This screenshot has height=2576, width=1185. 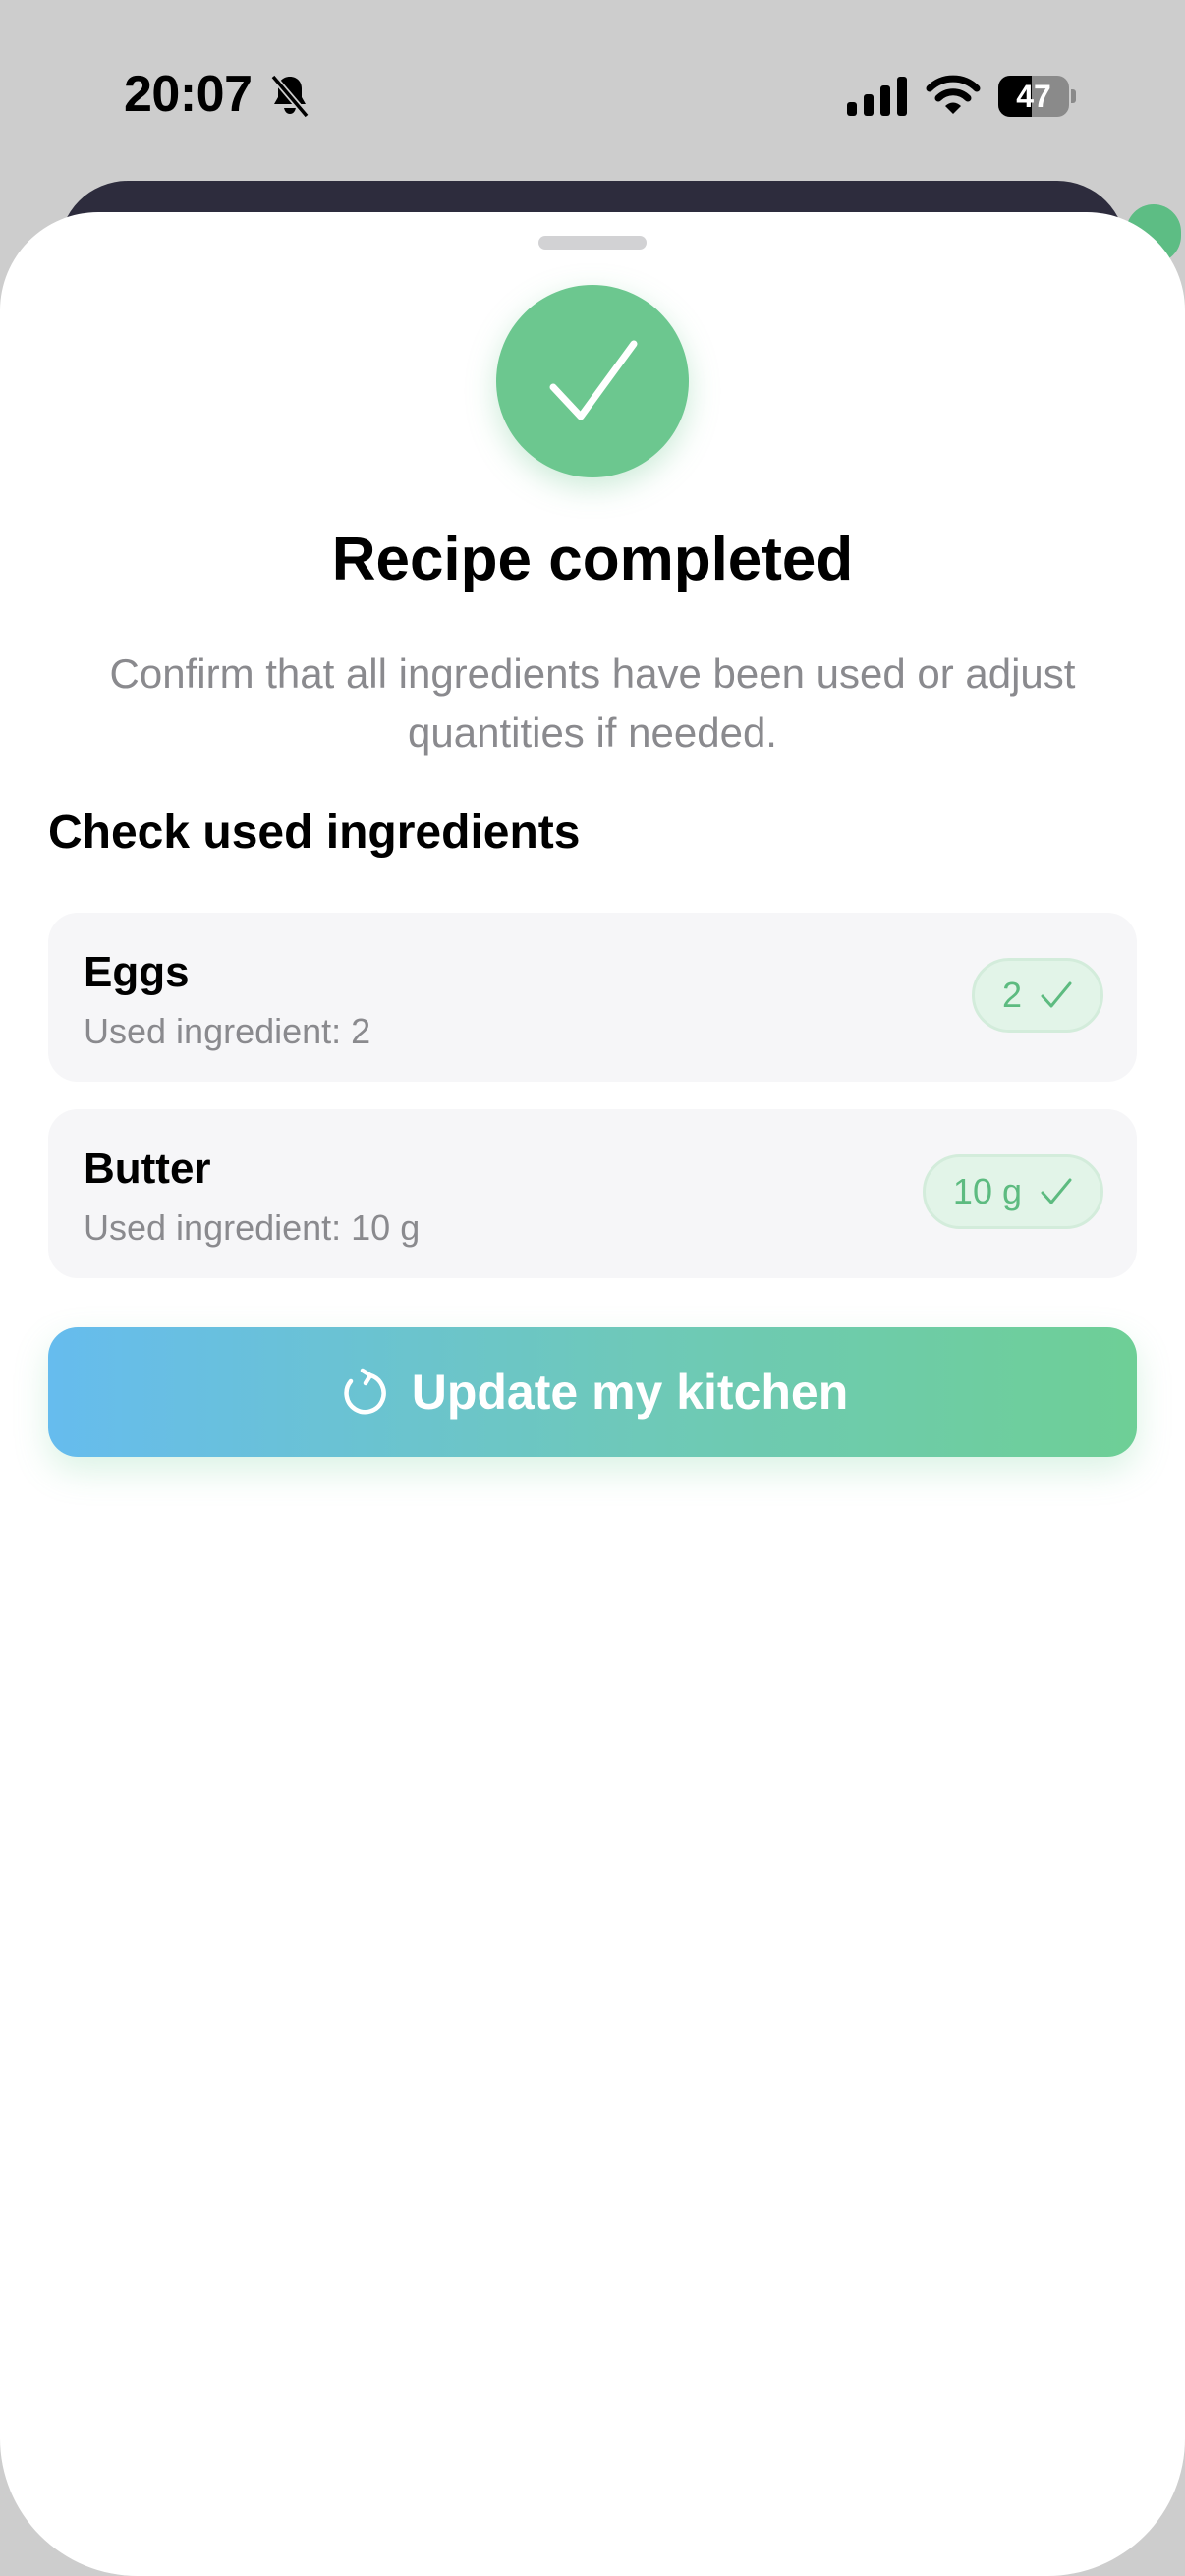 I want to click on quantity-value: 2, so click(x=1012, y=995).